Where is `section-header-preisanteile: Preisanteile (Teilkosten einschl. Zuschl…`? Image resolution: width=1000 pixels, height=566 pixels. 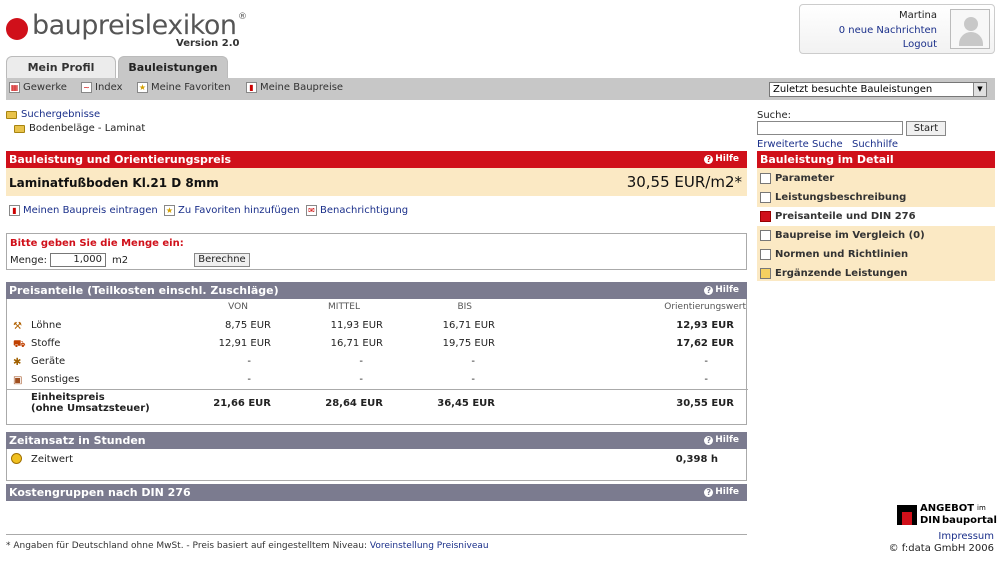 section-header-preisanteile: Preisanteile (Teilkosten einschl. Zuschl… is located at coordinates (376, 290).